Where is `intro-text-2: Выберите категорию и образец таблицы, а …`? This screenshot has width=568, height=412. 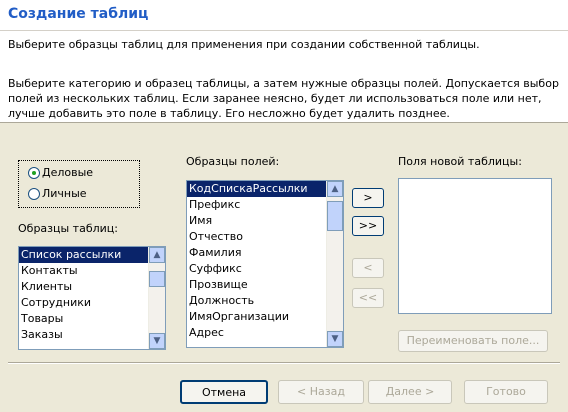
intro-text-2: Выберите категорию и образец таблицы, а … is located at coordinates (283, 98).